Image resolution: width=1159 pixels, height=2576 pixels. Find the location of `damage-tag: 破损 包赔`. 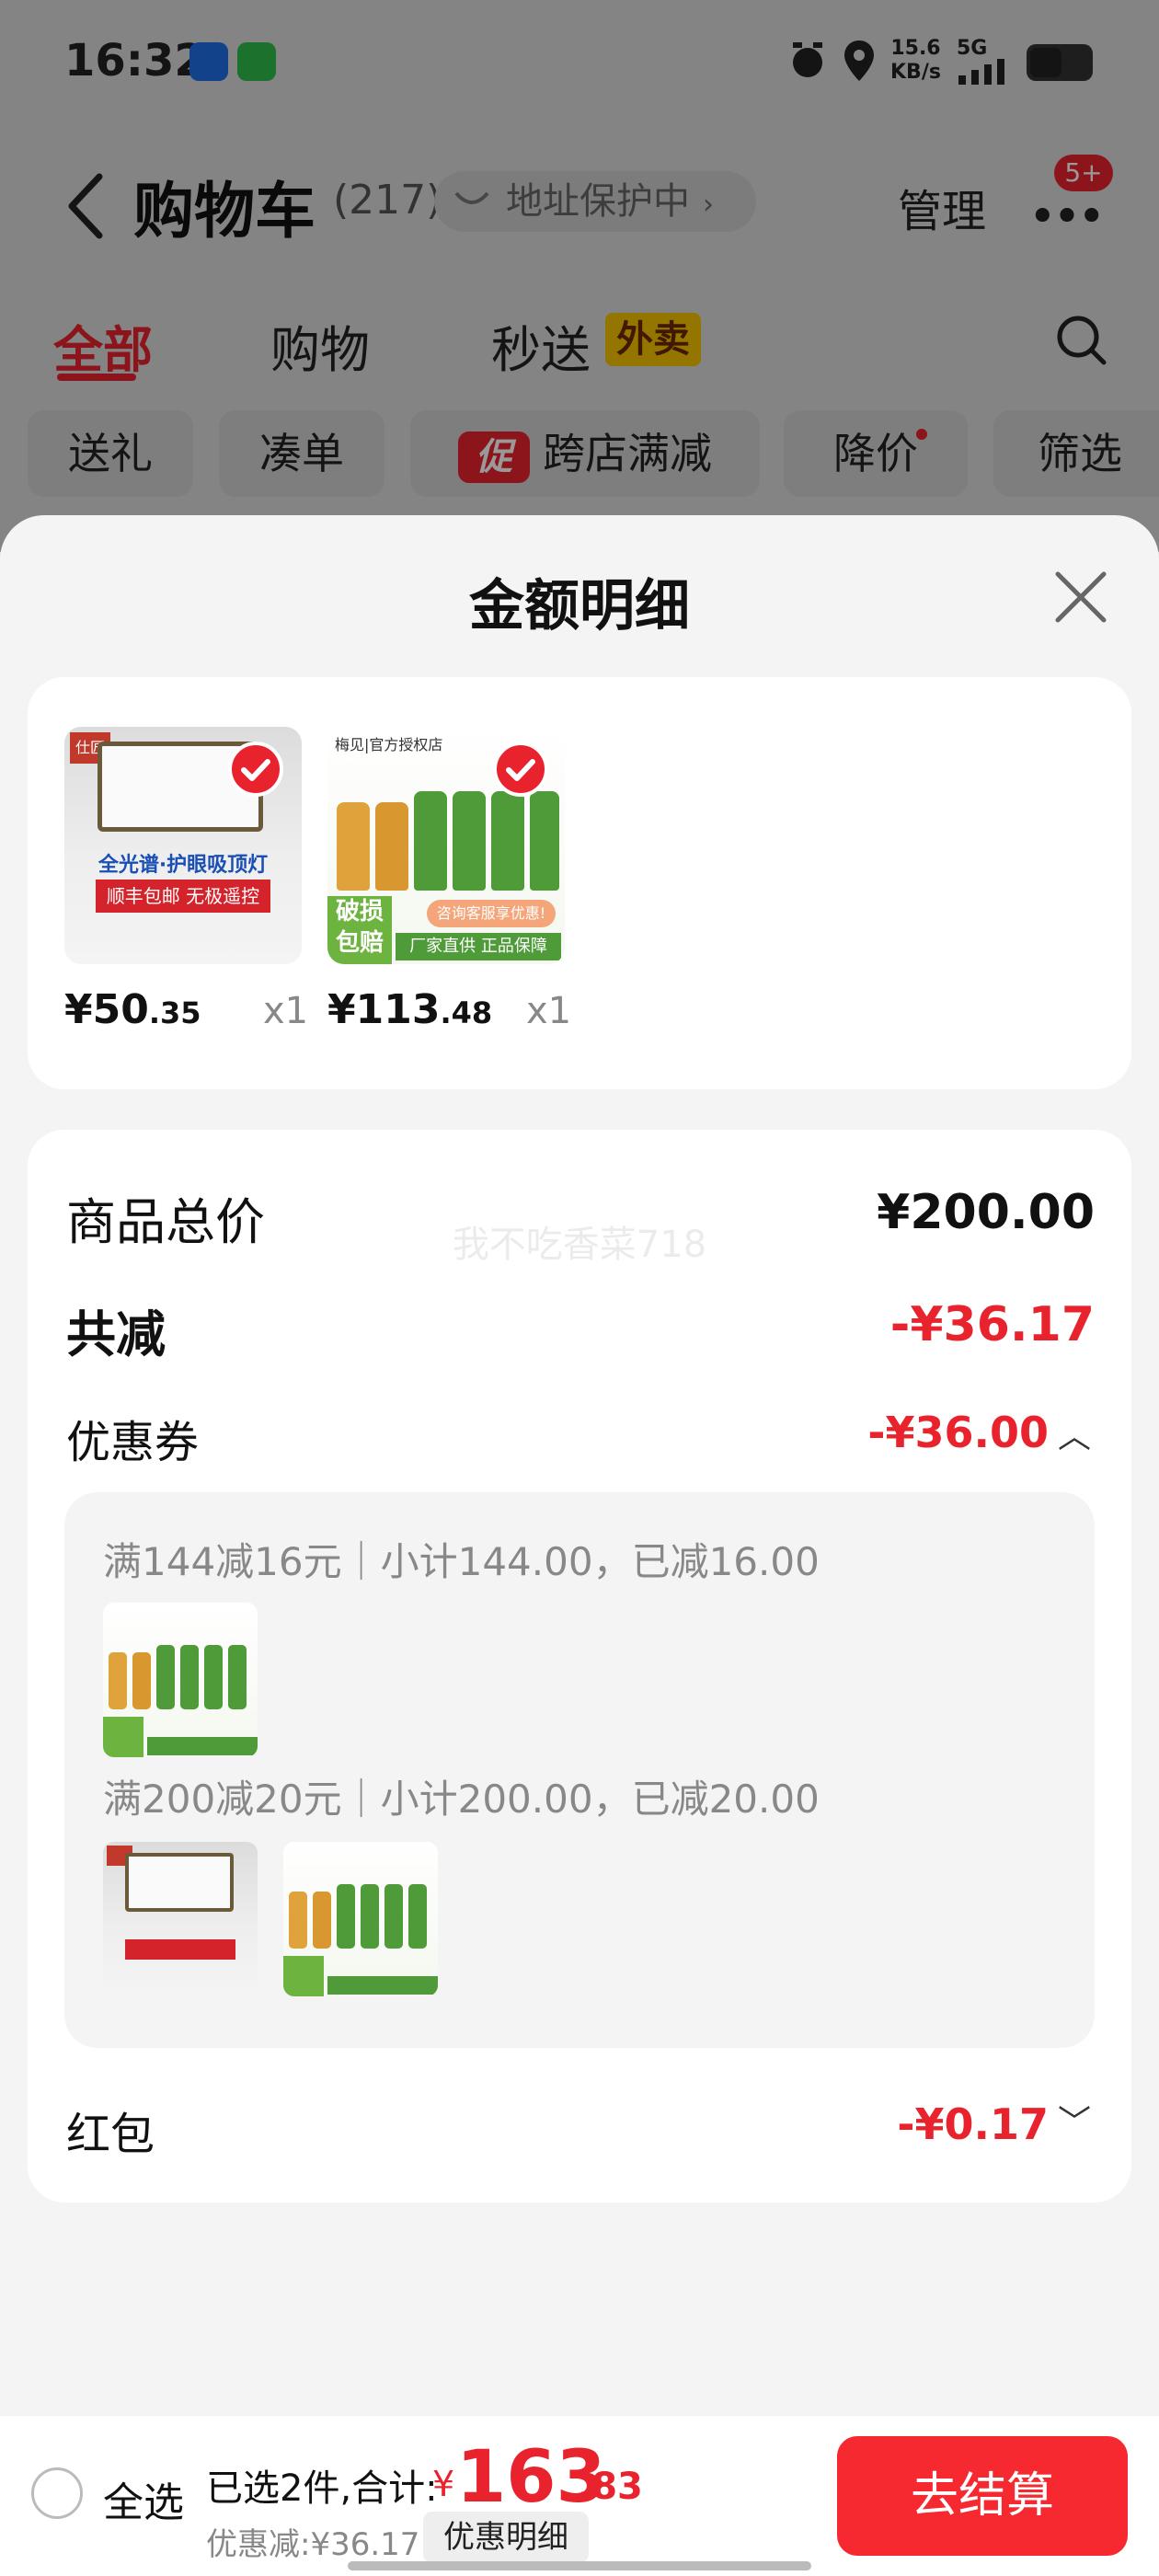

damage-tag: 破损 包赔 is located at coordinates (359, 930).